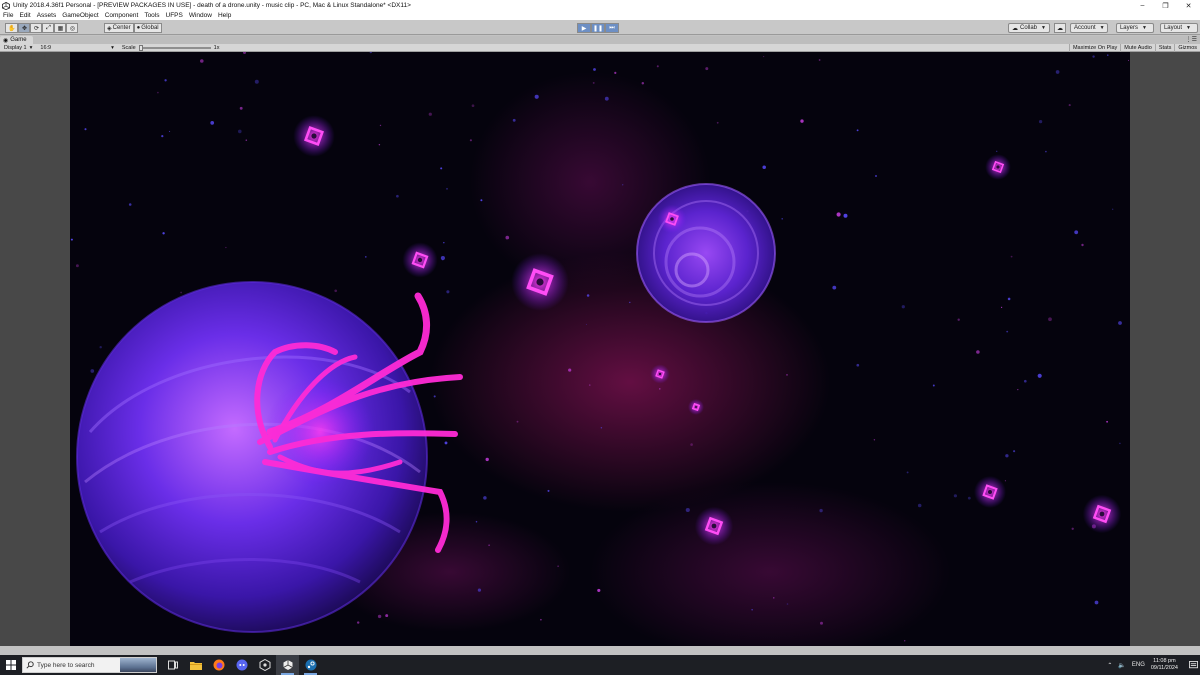 The image size is (1200, 675). I want to click on aspect-label: 16:9, so click(46, 47).